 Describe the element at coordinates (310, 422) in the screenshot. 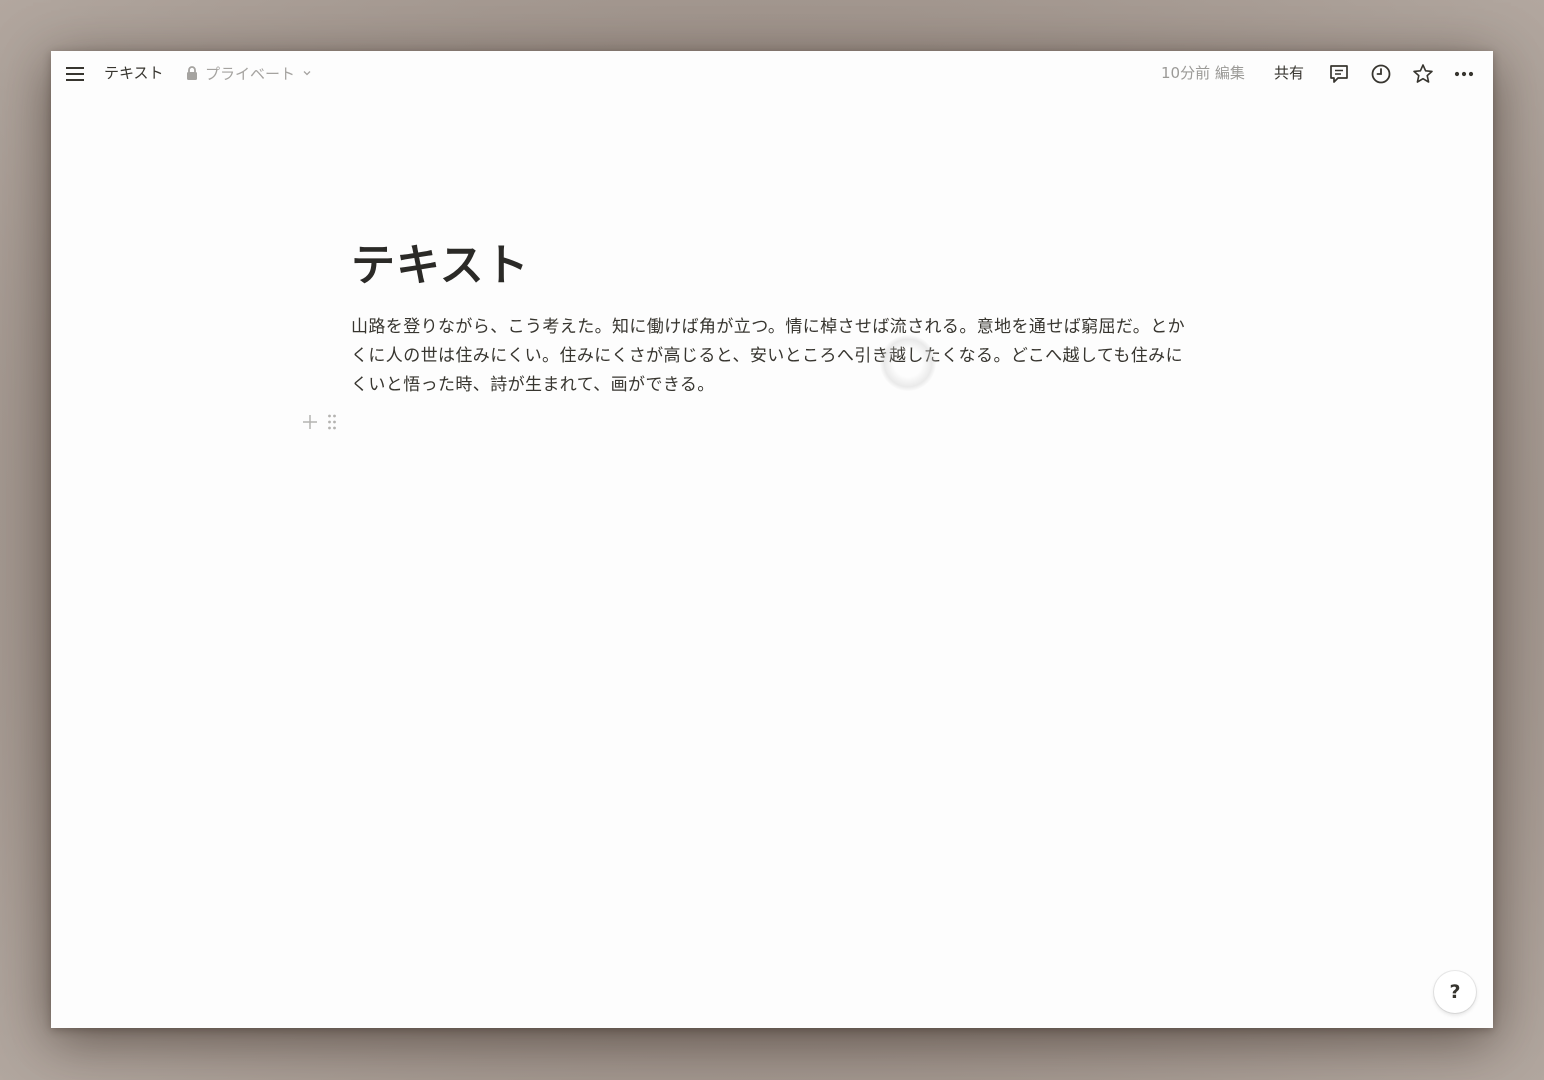

I see `plus-icon` at that location.